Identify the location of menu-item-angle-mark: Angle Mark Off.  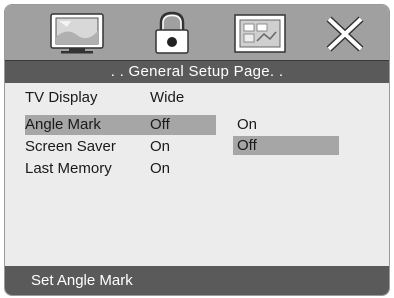
(120, 125).